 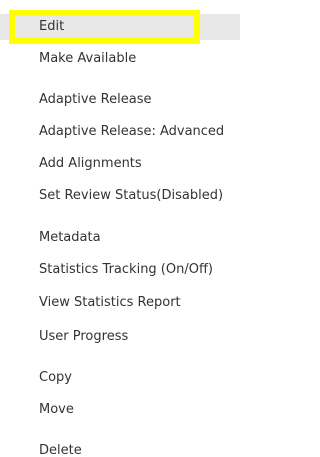 I want to click on menu-item-set-review-status: Set Review Status(Disabled), so click(x=120, y=196).